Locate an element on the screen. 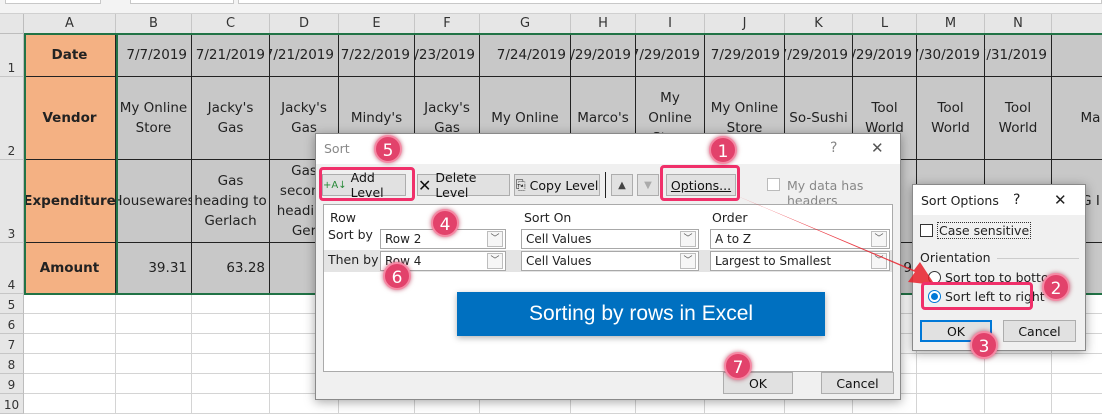  red-arrow is located at coordinates (835, 240).